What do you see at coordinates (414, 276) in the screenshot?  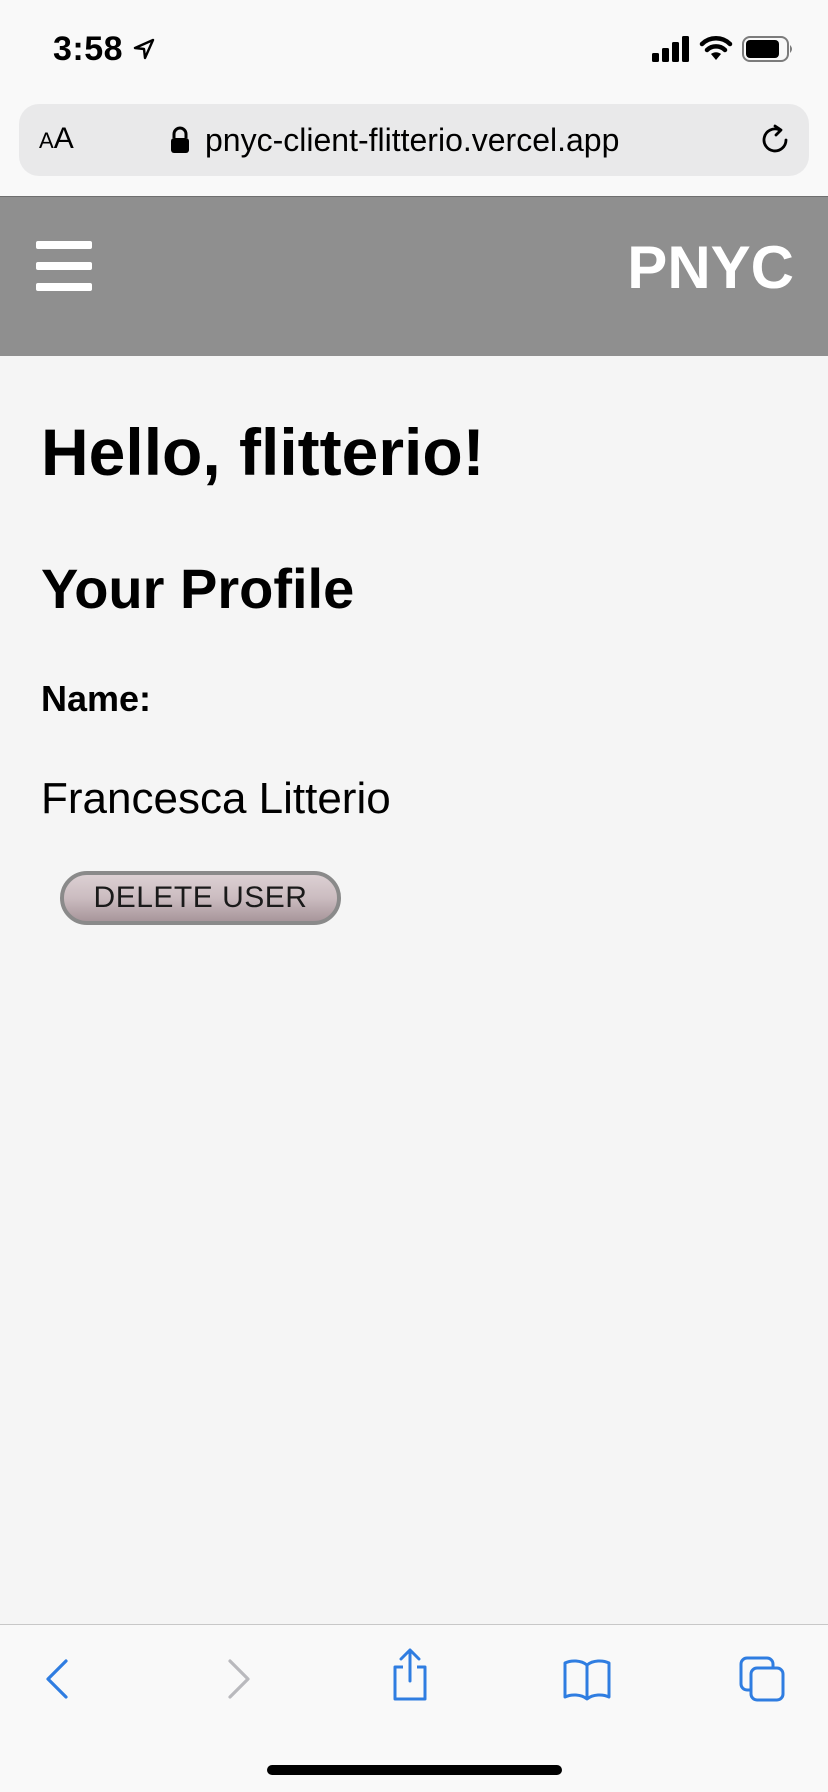 I see `app-header: PNYC` at bounding box center [414, 276].